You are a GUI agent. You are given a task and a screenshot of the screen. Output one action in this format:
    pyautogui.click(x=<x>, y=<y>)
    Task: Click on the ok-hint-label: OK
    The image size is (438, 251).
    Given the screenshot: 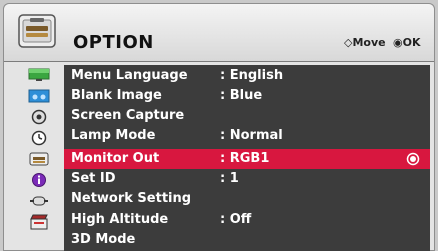 What is the action you would take?
    pyautogui.click(x=411, y=42)
    